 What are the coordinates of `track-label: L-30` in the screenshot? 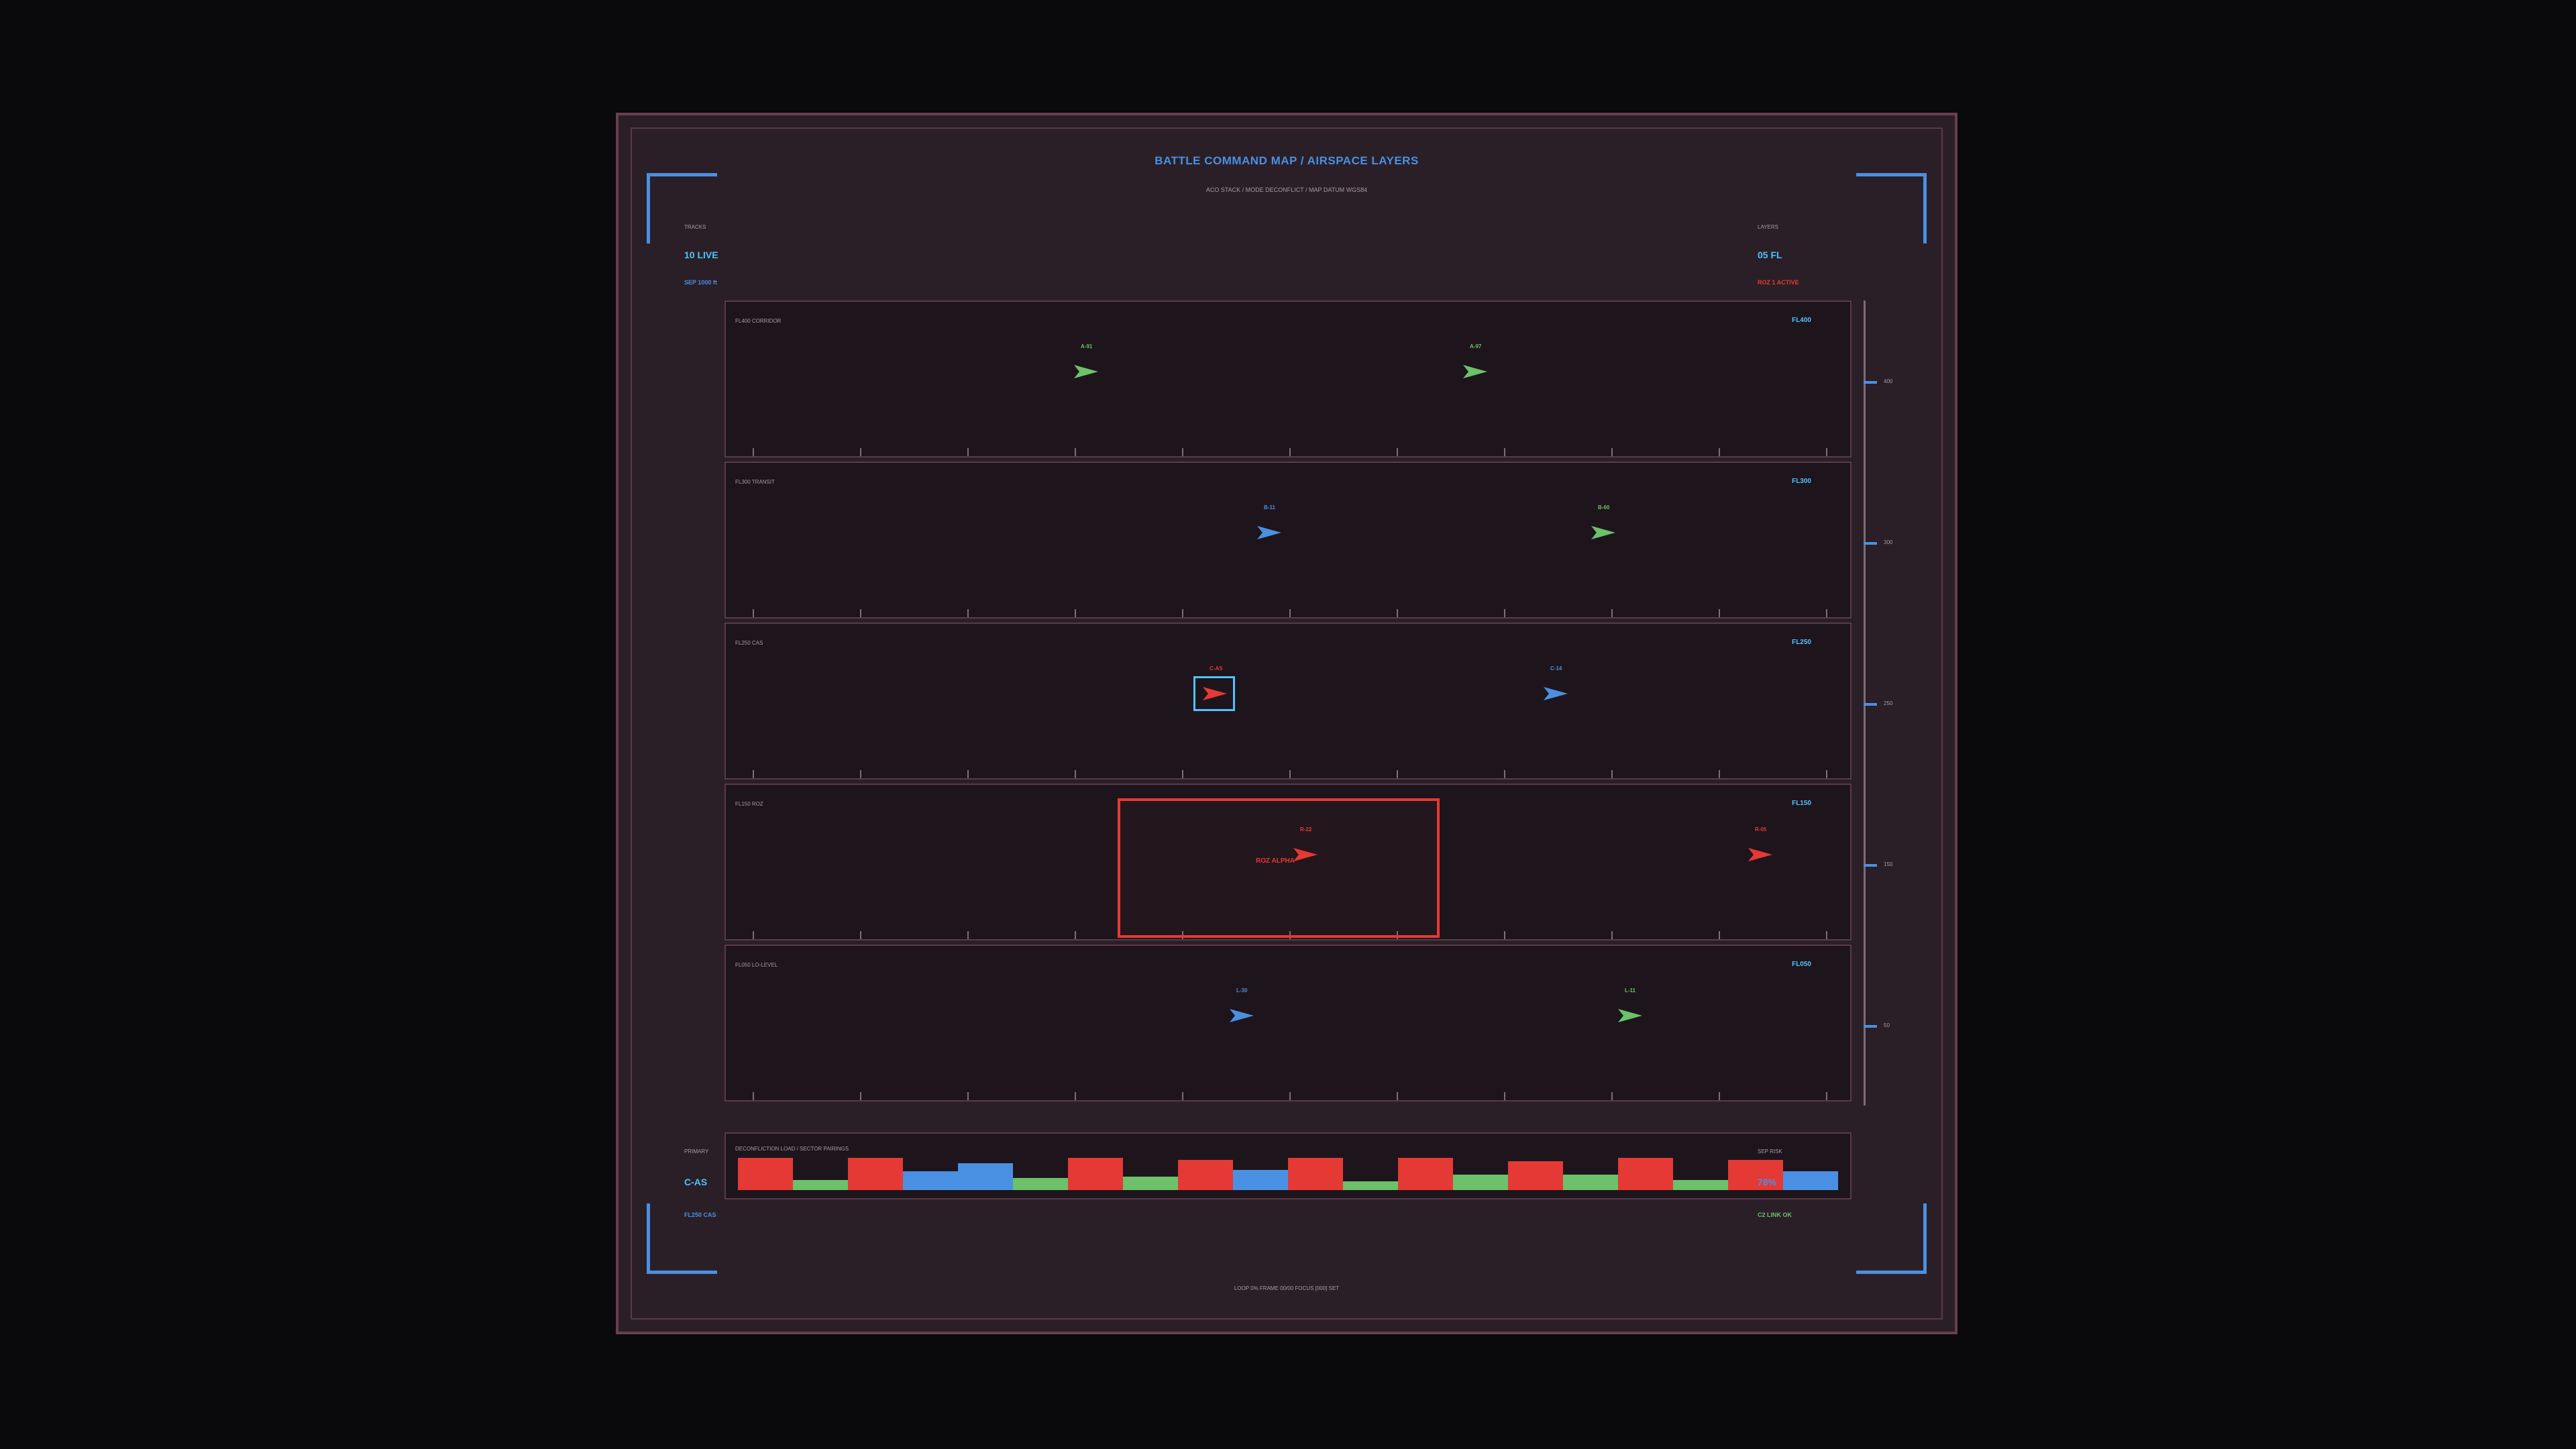 It's located at (1242, 990).